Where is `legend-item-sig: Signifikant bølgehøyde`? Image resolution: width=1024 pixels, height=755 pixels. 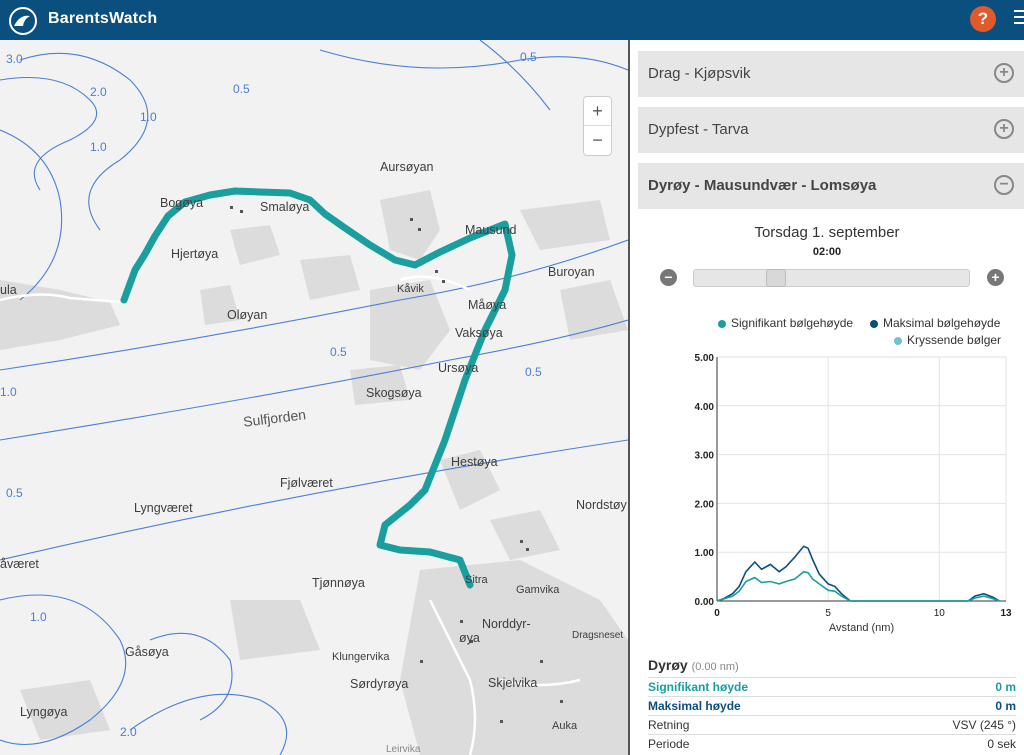 legend-item-sig: Signifikant bølgehøyde is located at coordinates (785, 323).